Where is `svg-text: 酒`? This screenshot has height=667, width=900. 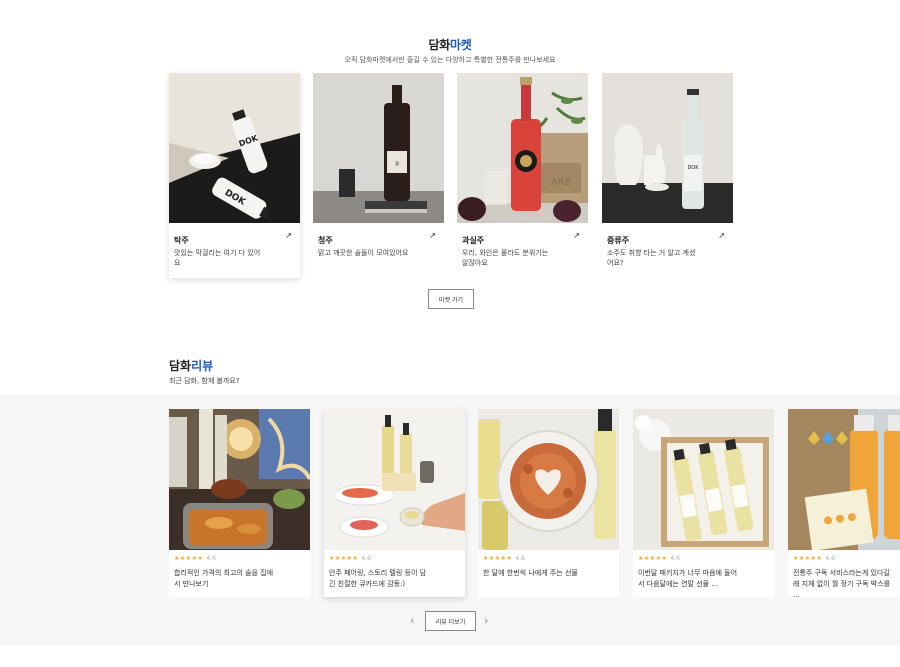
svg-text: 酒 is located at coordinates (397, 163).